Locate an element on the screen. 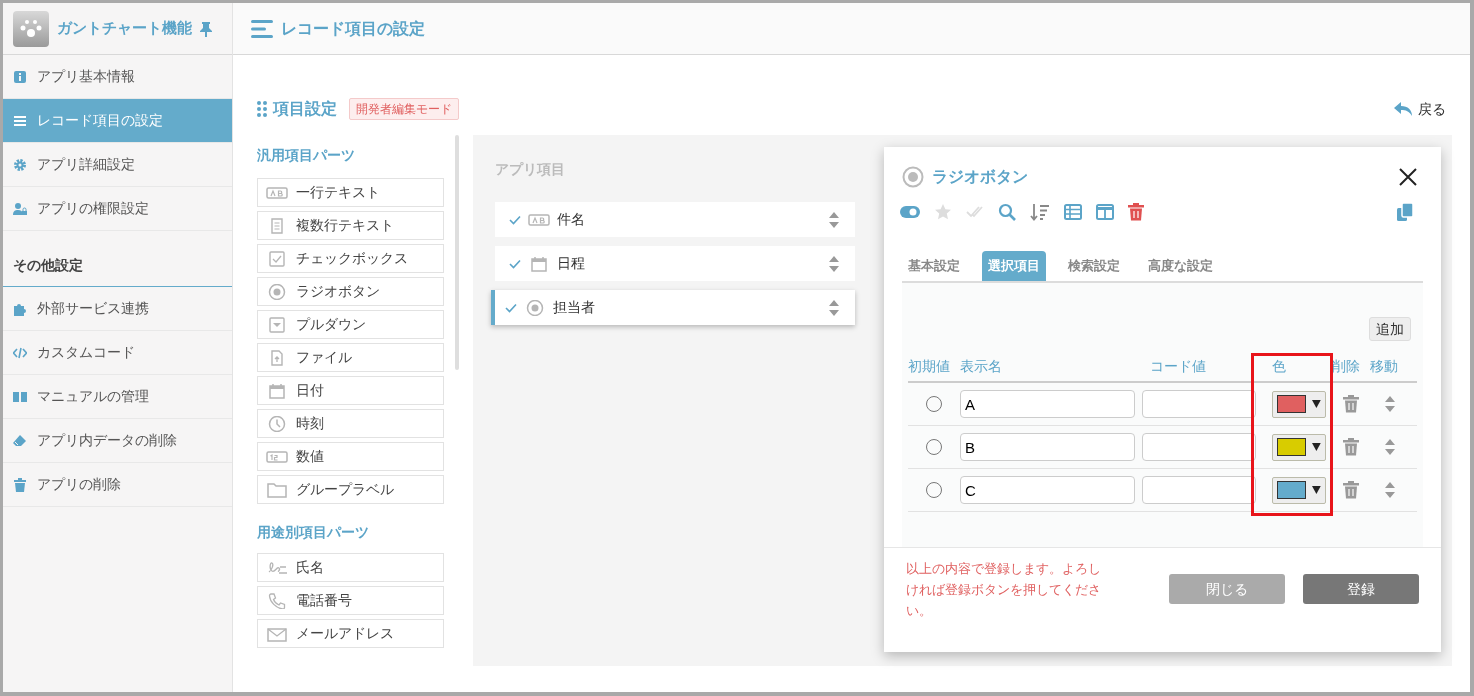 Image resolution: width=1474 pixels, height=696 pixels. field-part: チェックボックス is located at coordinates (350, 258).